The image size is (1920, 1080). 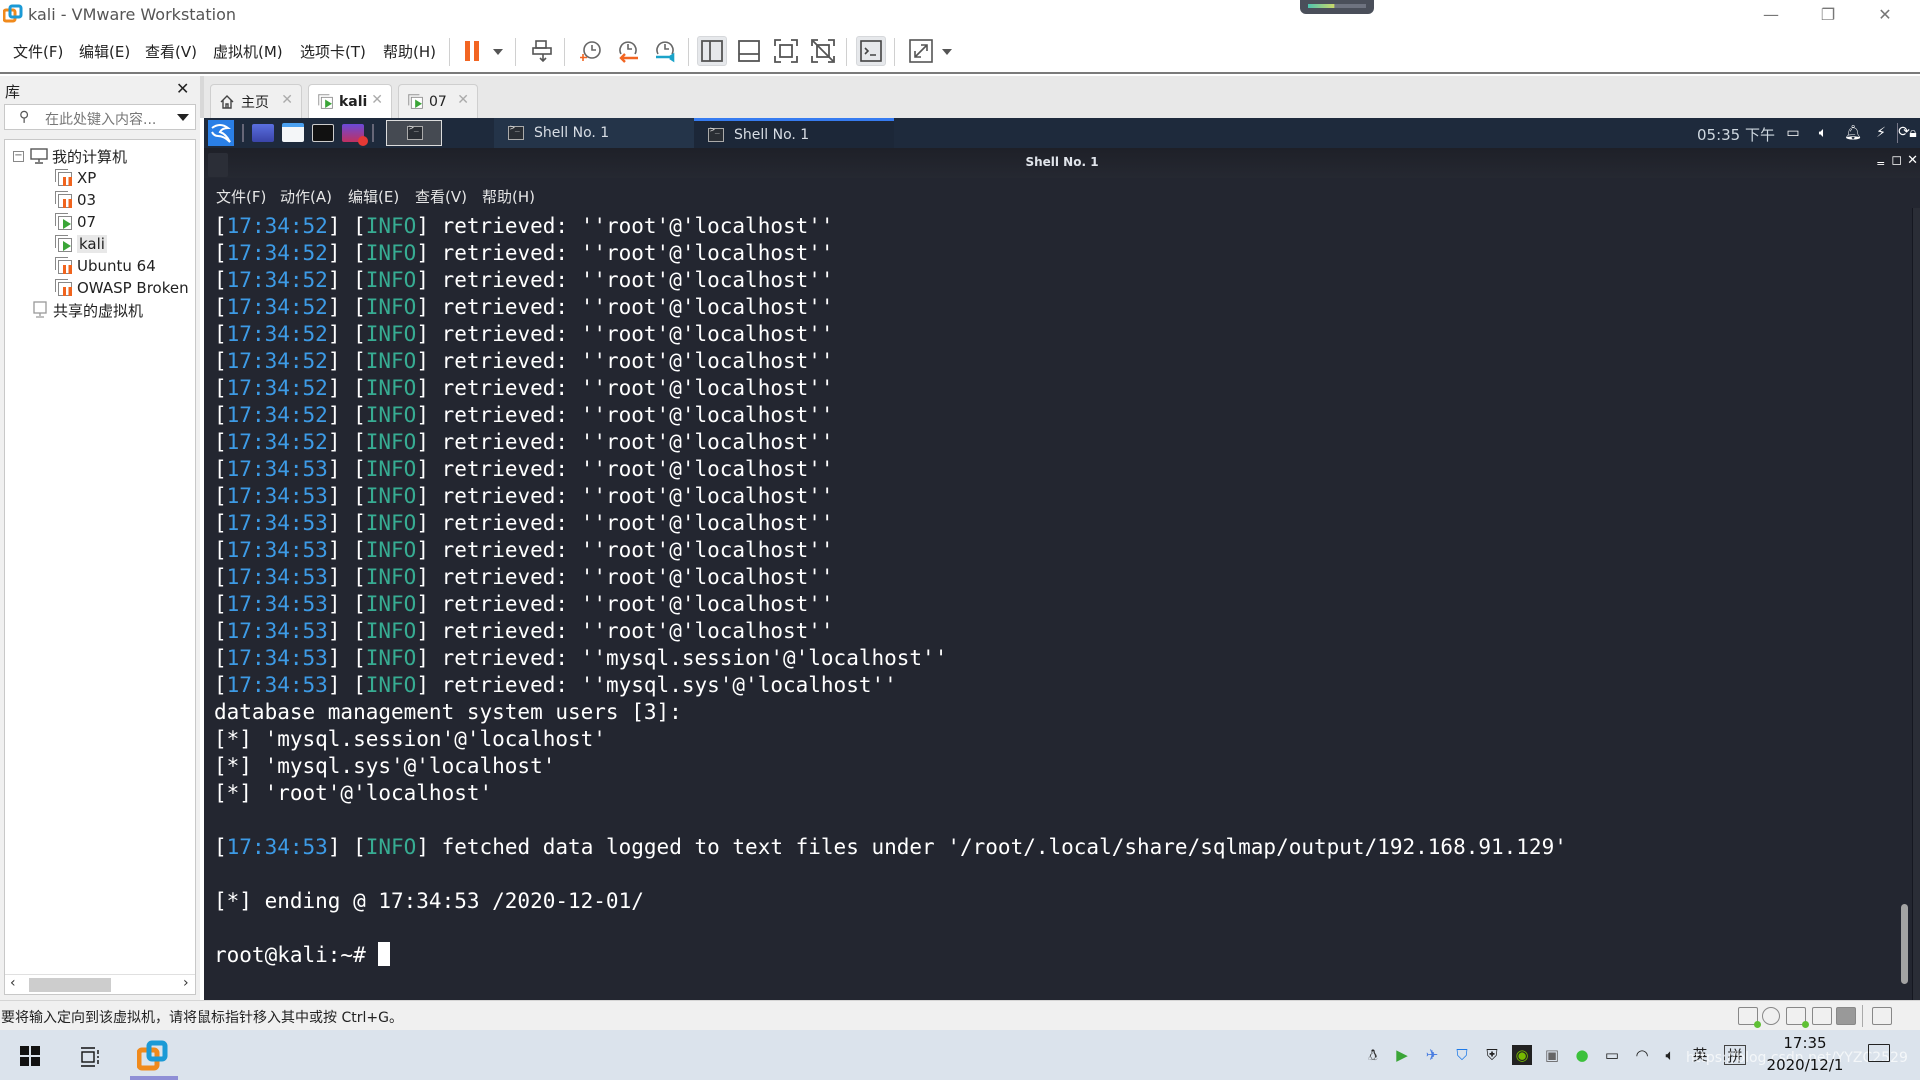 I want to click on stretch-dropdown-caret, so click(x=947, y=52).